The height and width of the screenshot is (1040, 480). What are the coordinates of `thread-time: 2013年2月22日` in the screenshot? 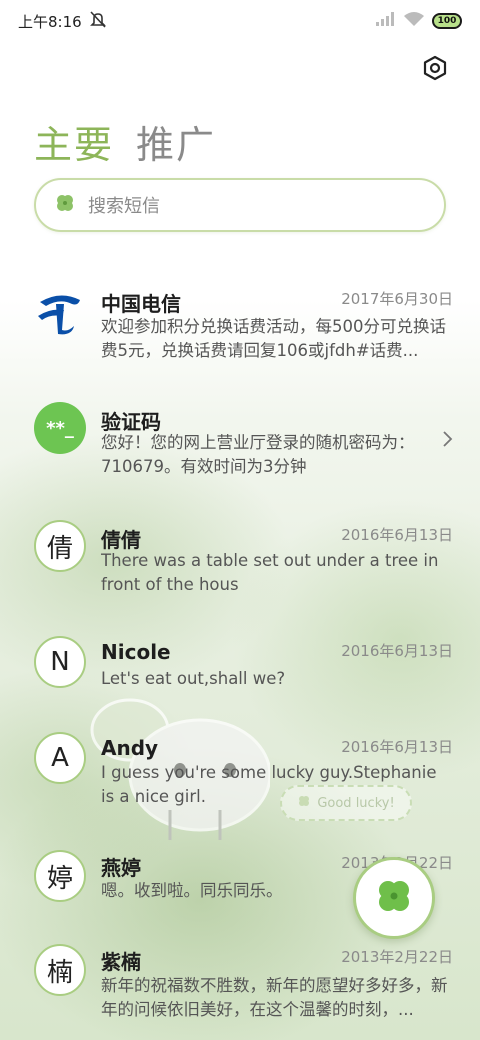 It's located at (397, 957).